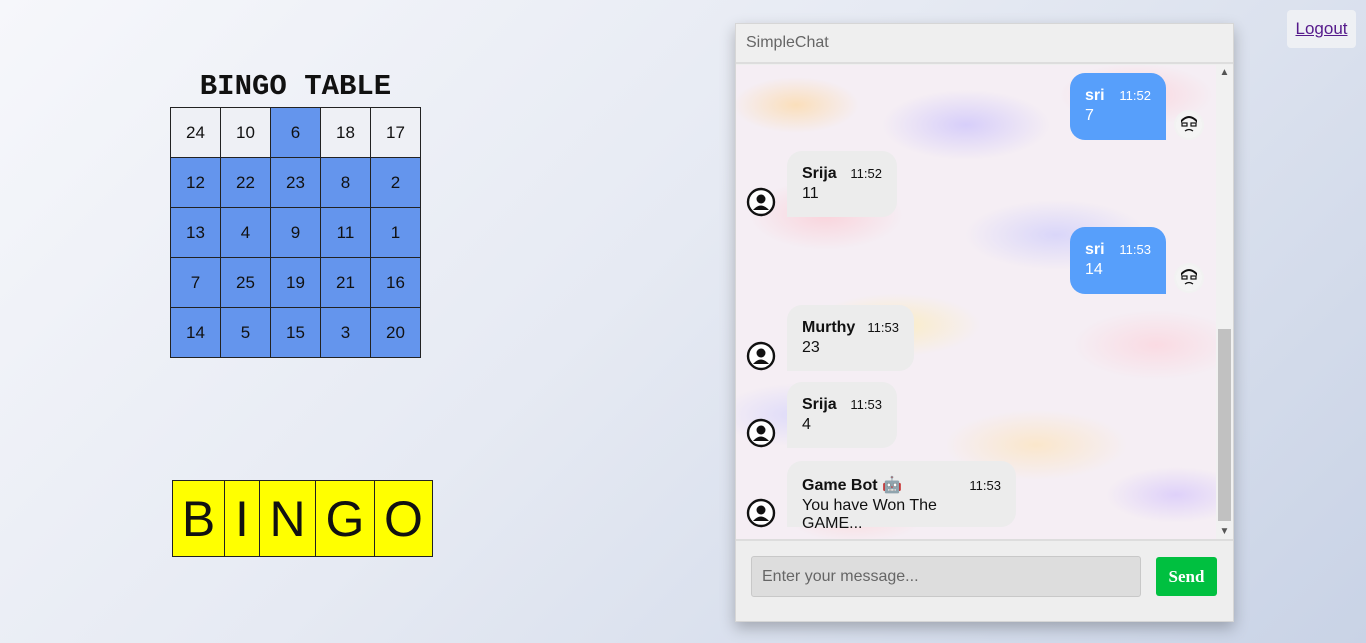 Image resolution: width=1366 pixels, height=643 pixels. I want to click on bingo-cell: 22, so click(245, 182).